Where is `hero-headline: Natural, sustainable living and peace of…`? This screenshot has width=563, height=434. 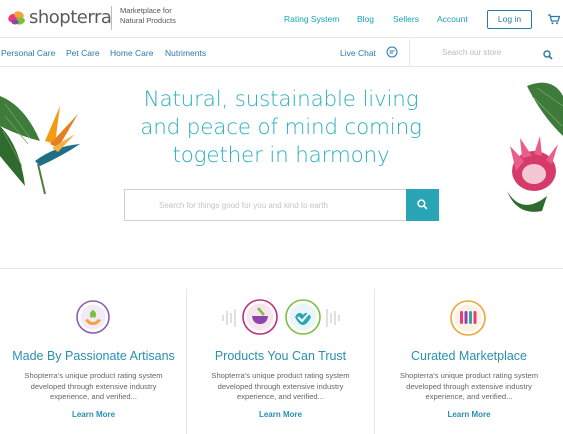 hero-headline: Natural, sustainable living and peace of… is located at coordinates (281, 128).